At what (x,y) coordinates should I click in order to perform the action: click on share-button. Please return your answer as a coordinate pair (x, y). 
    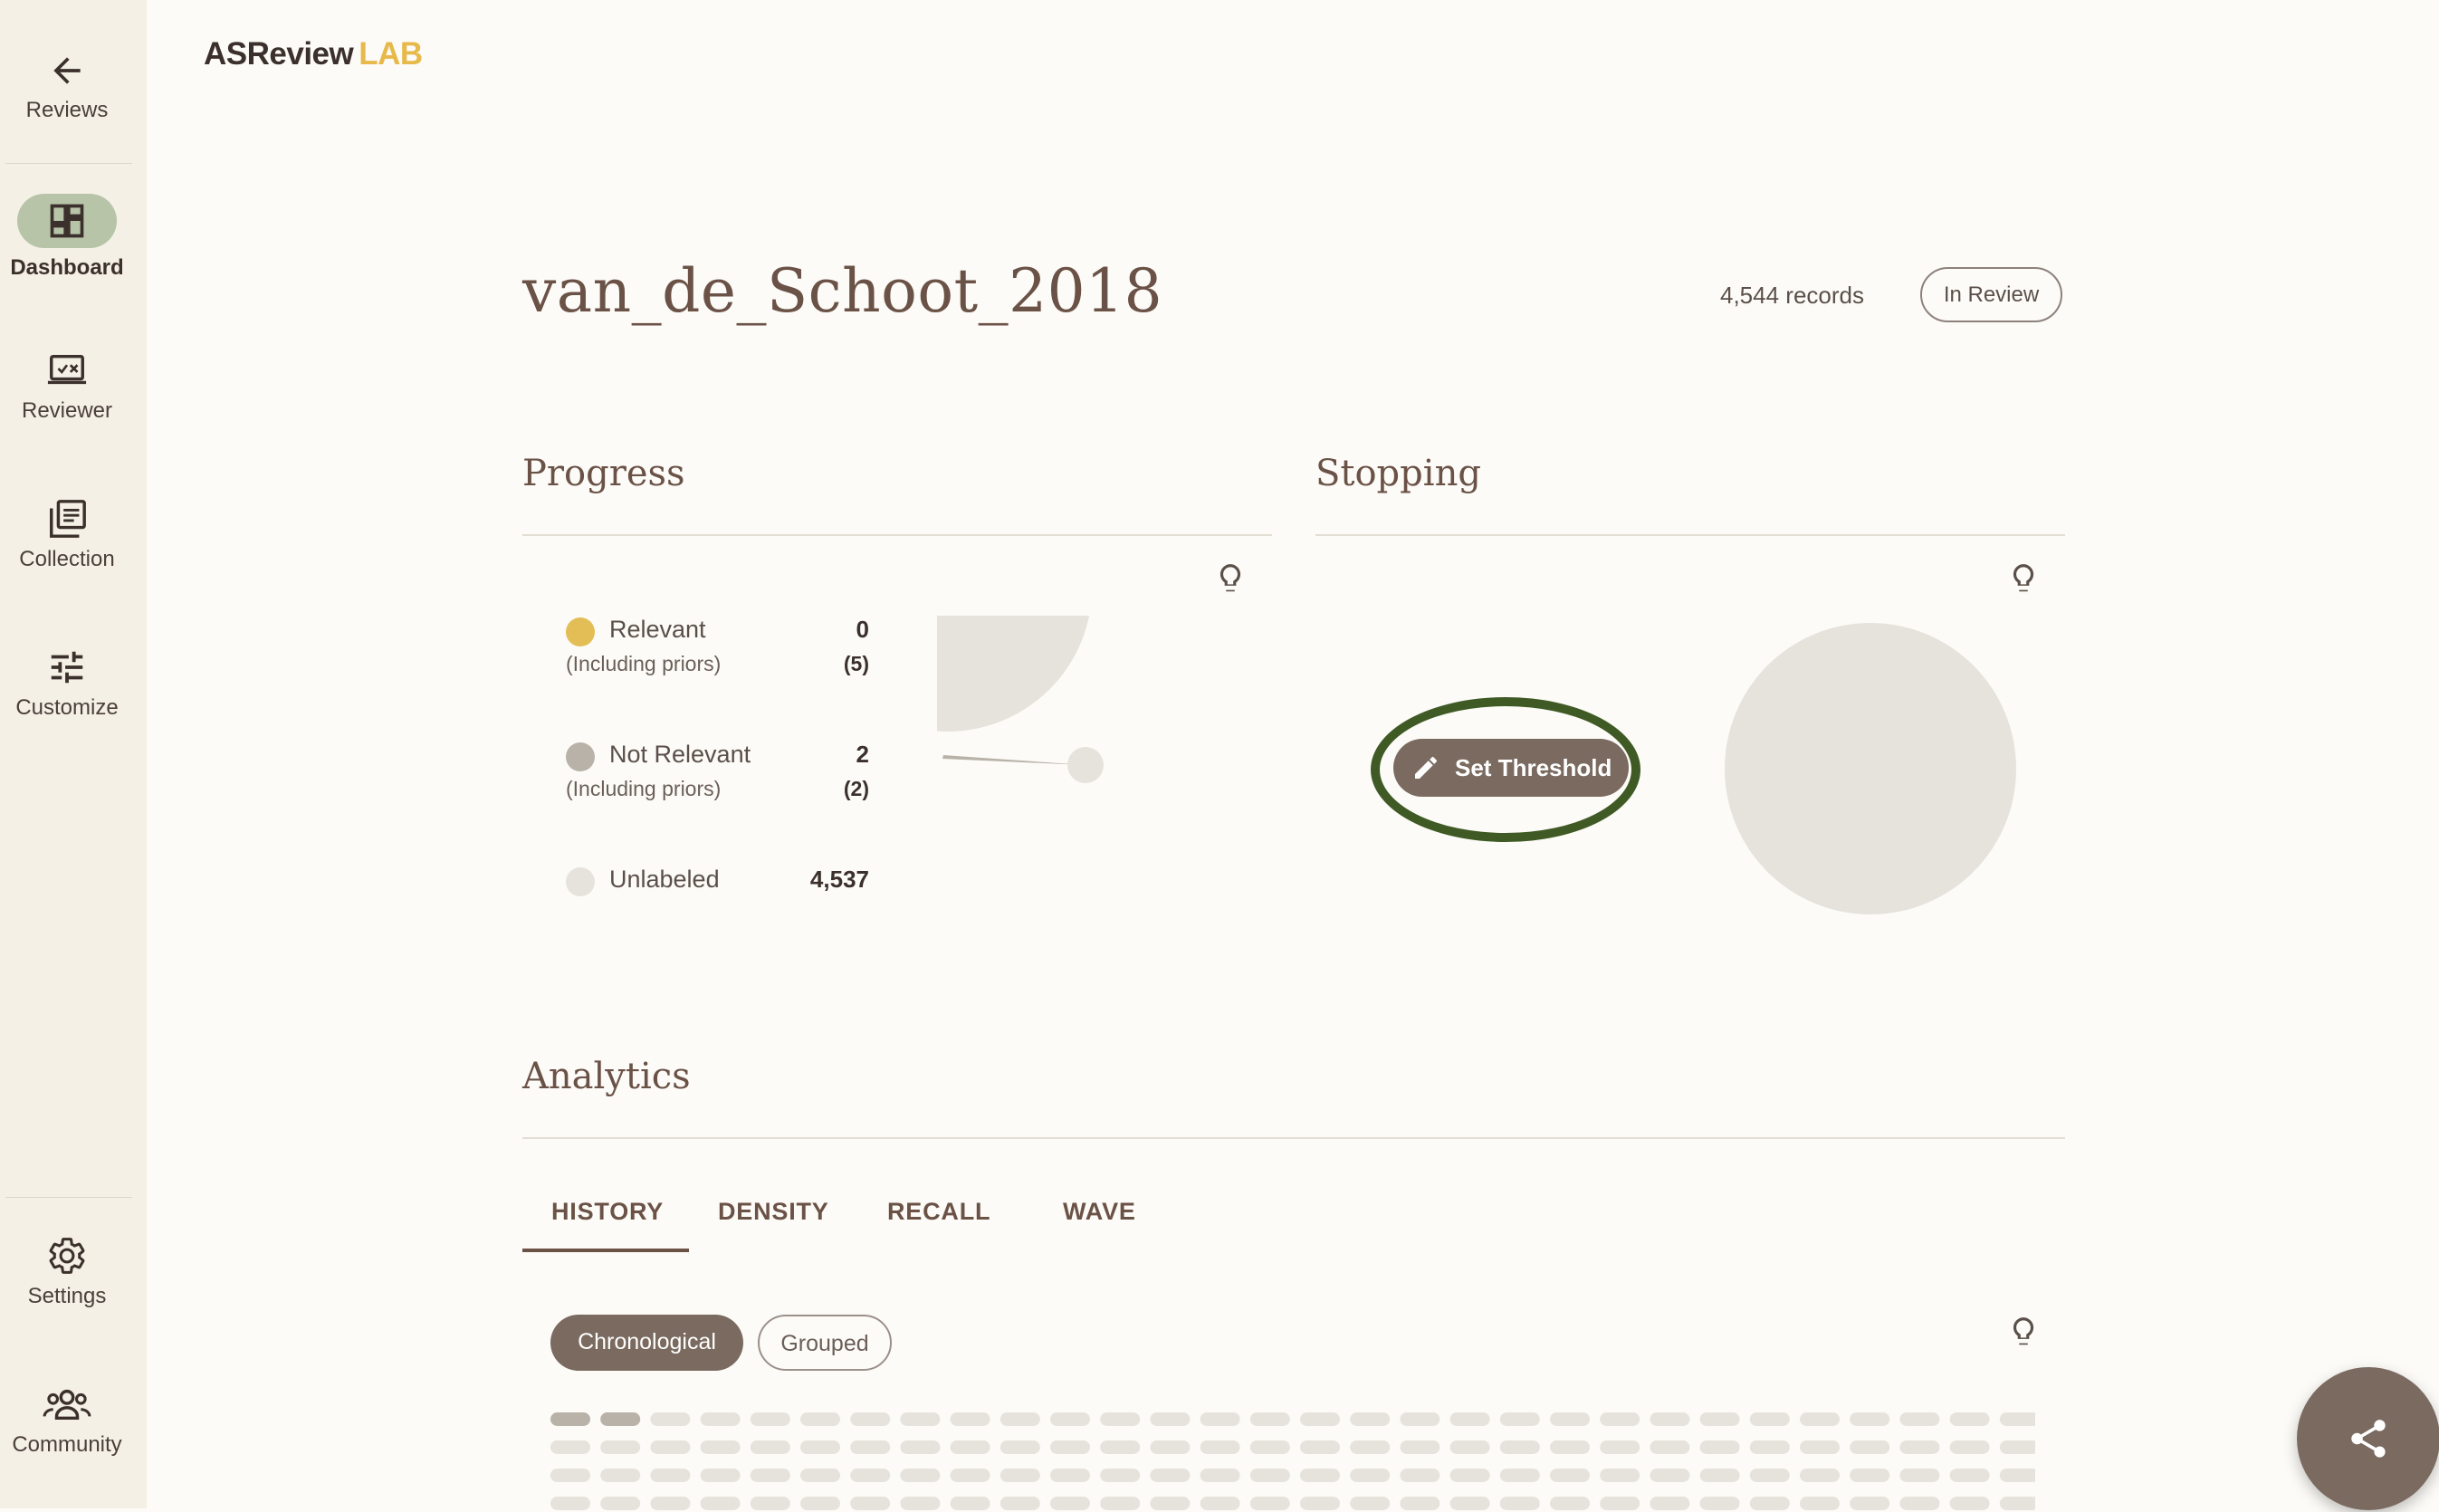
    Looking at the image, I should click on (2368, 1438).